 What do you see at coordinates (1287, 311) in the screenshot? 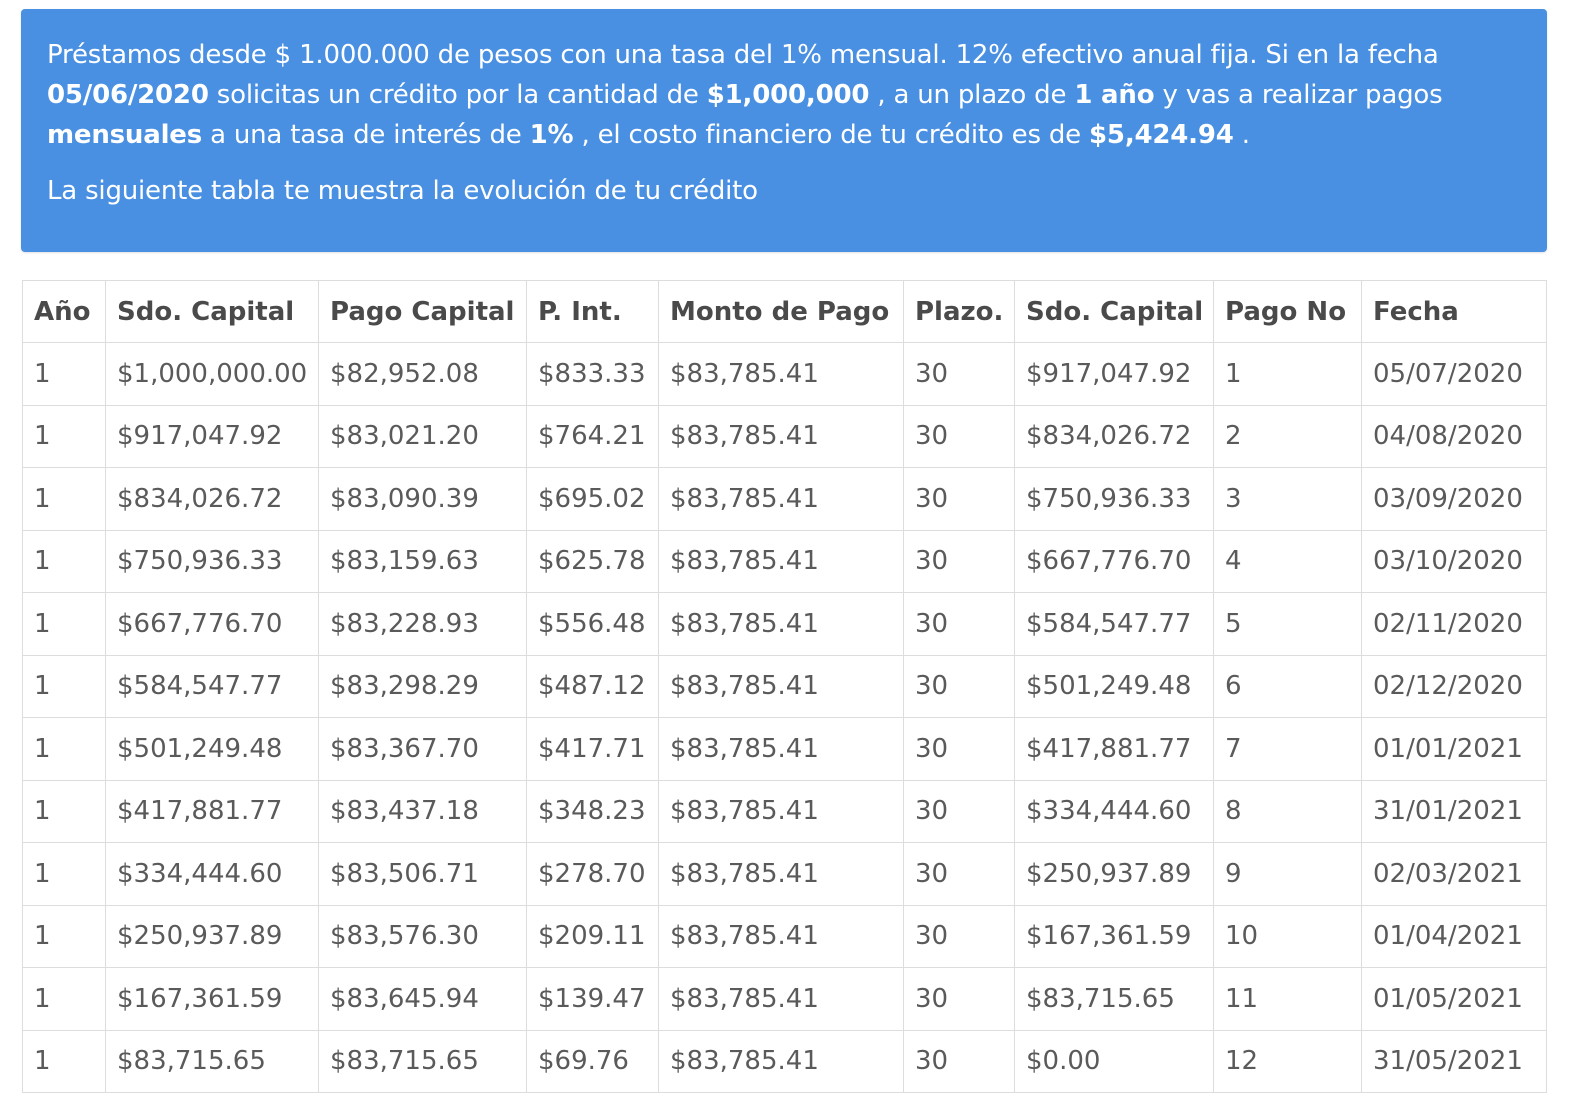
I see `column-header-payment-number: Pago No` at bounding box center [1287, 311].